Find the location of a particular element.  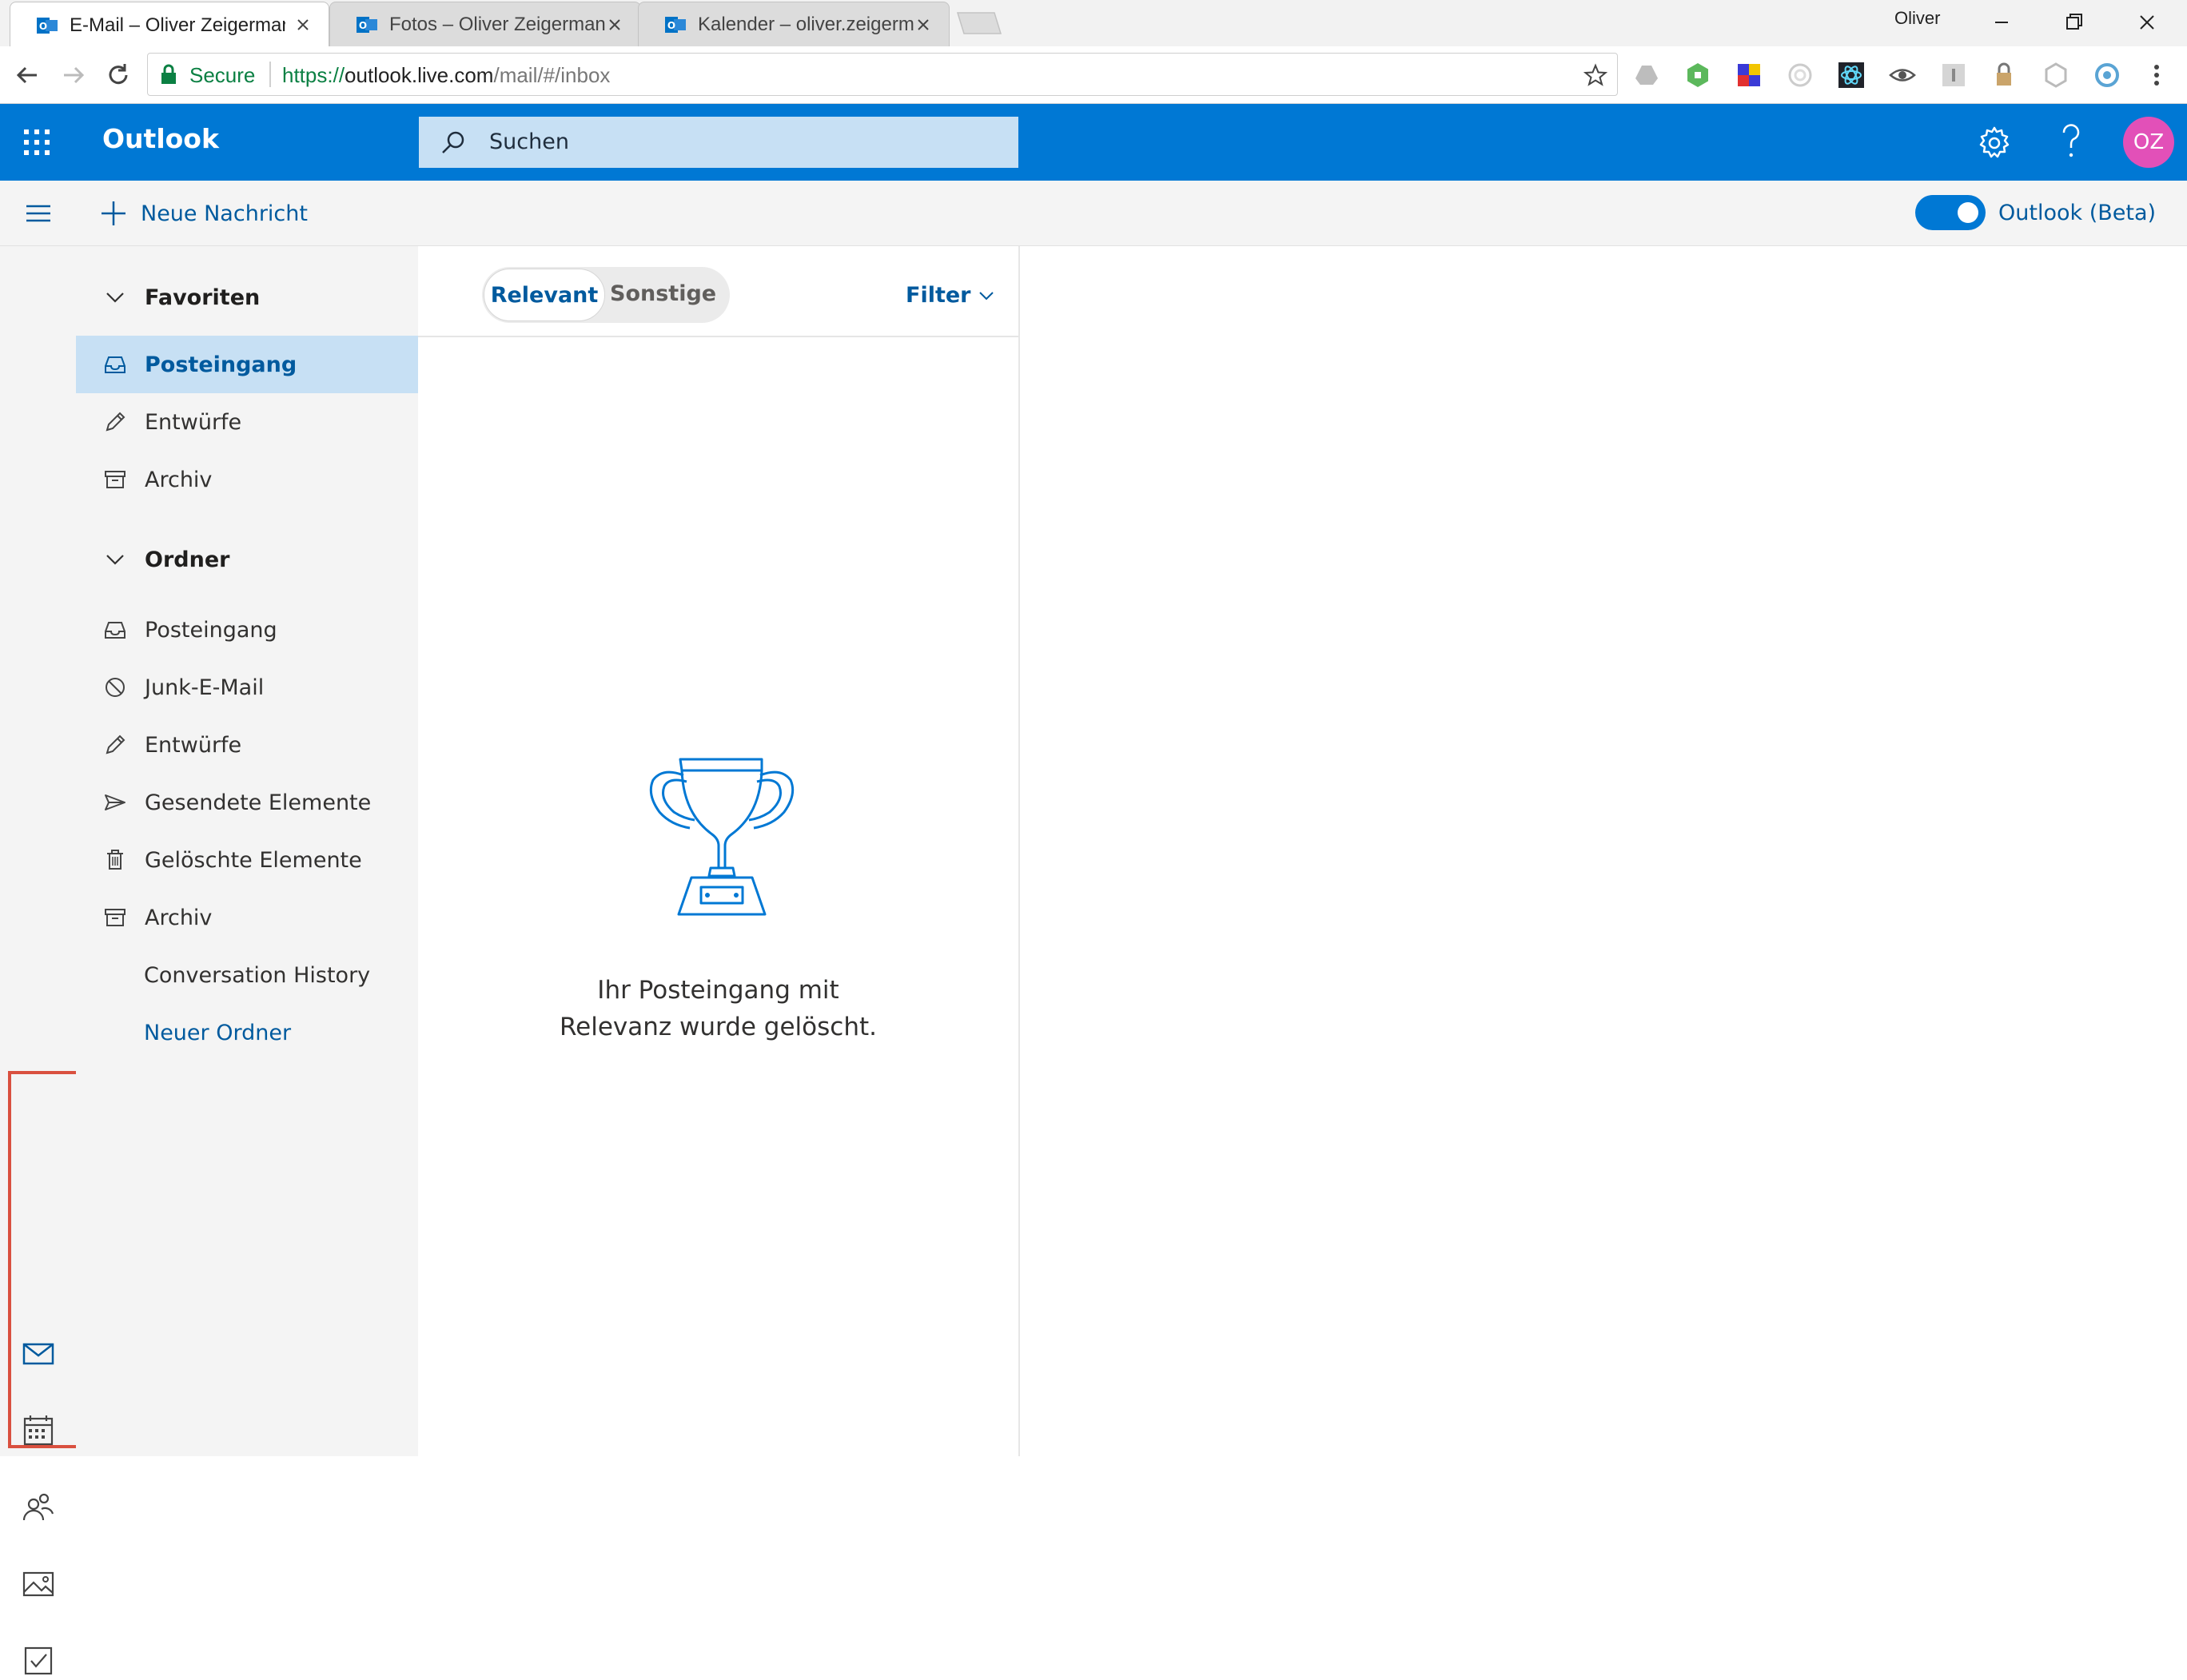

tasks-icon is located at coordinates (38, 1661).